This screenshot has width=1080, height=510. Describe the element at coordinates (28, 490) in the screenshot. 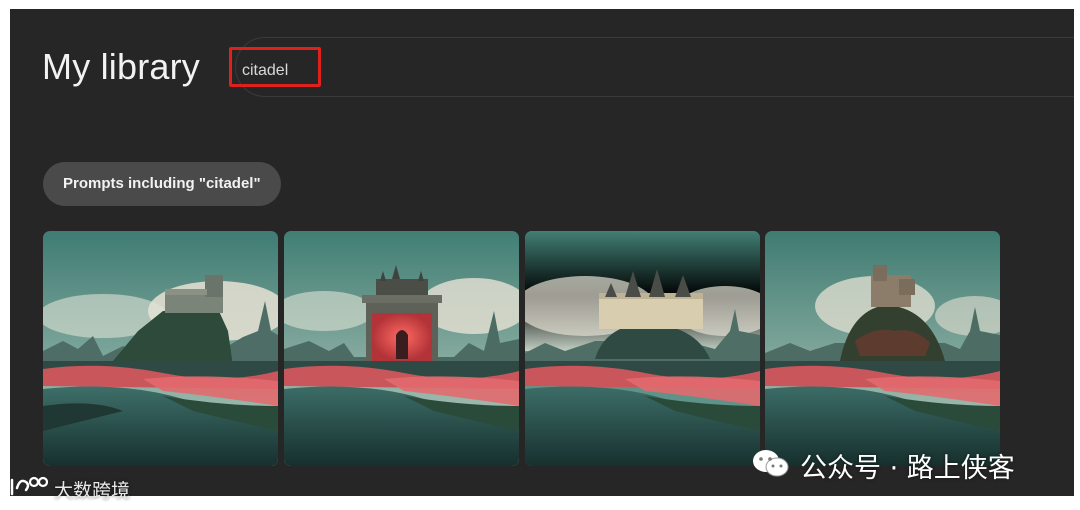

I see `logo-icon` at that location.